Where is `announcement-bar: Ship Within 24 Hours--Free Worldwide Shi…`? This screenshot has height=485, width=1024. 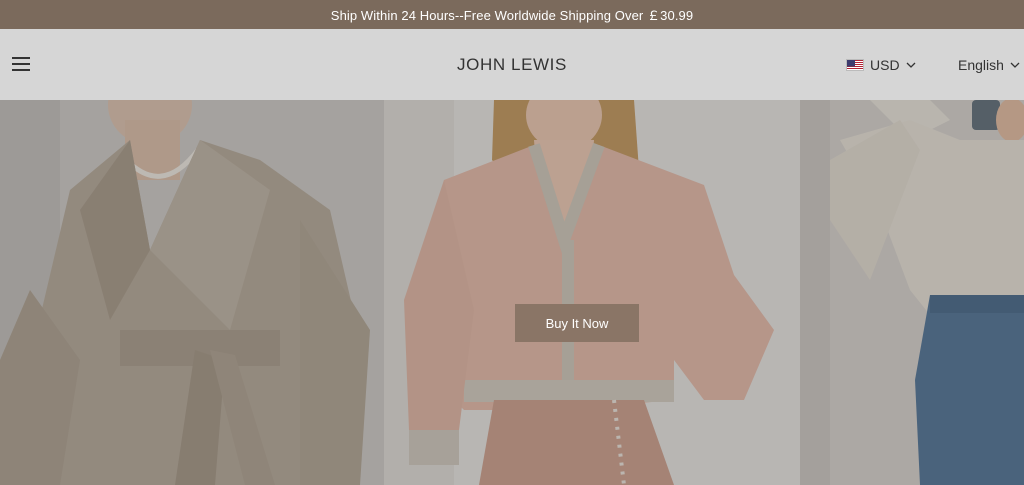
announcement-bar: Ship Within 24 Hours--Free Worldwide Shi… is located at coordinates (512, 14).